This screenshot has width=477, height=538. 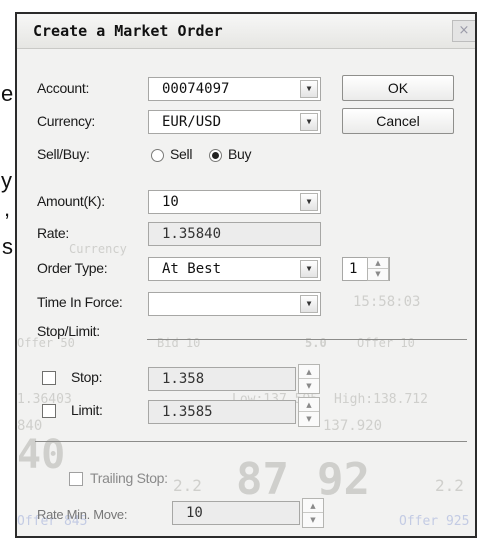 I want to click on stop-label: Stop:, so click(x=87, y=377).